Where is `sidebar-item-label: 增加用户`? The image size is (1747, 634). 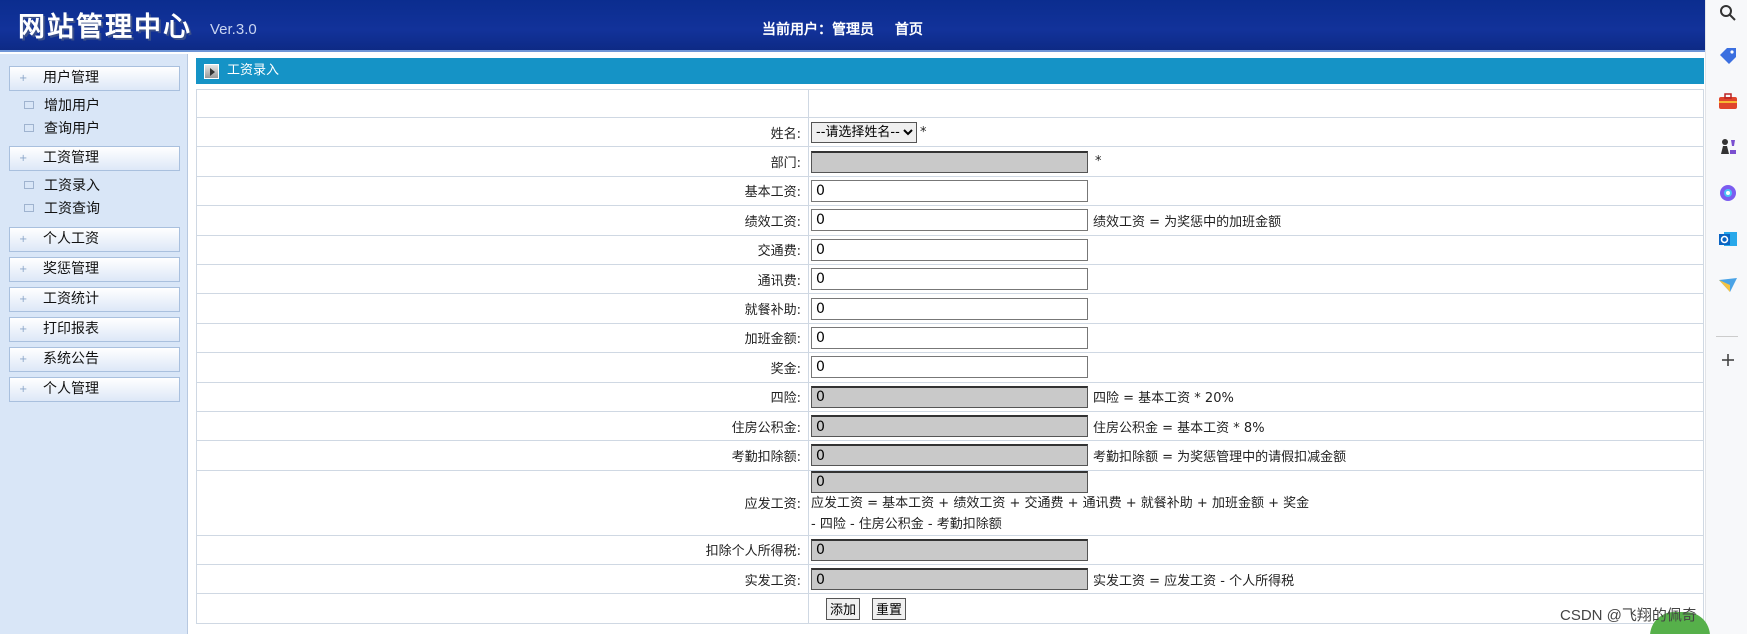
sidebar-item-label: 增加用户 is located at coordinates (72, 106).